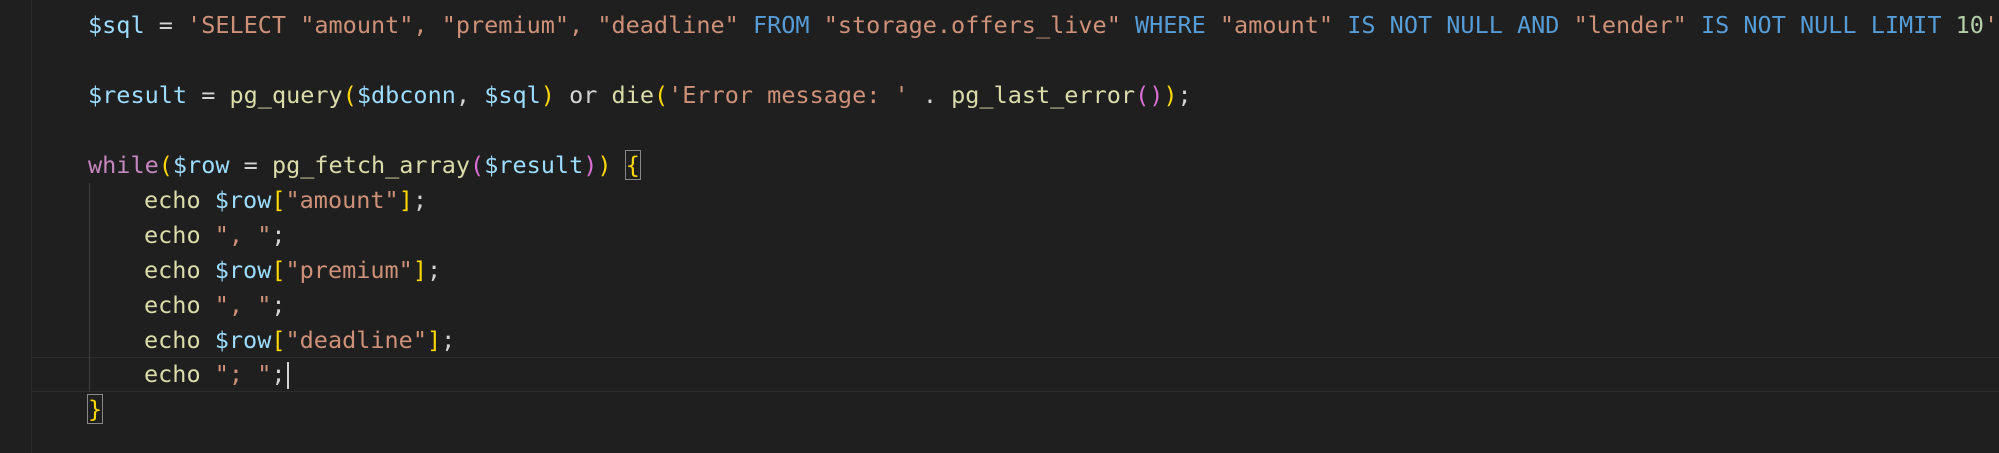 This screenshot has width=1999, height=453. Describe the element at coordinates (1170, 25) in the screenshot. I see `token-sql-keyword: WHERE` at that location.